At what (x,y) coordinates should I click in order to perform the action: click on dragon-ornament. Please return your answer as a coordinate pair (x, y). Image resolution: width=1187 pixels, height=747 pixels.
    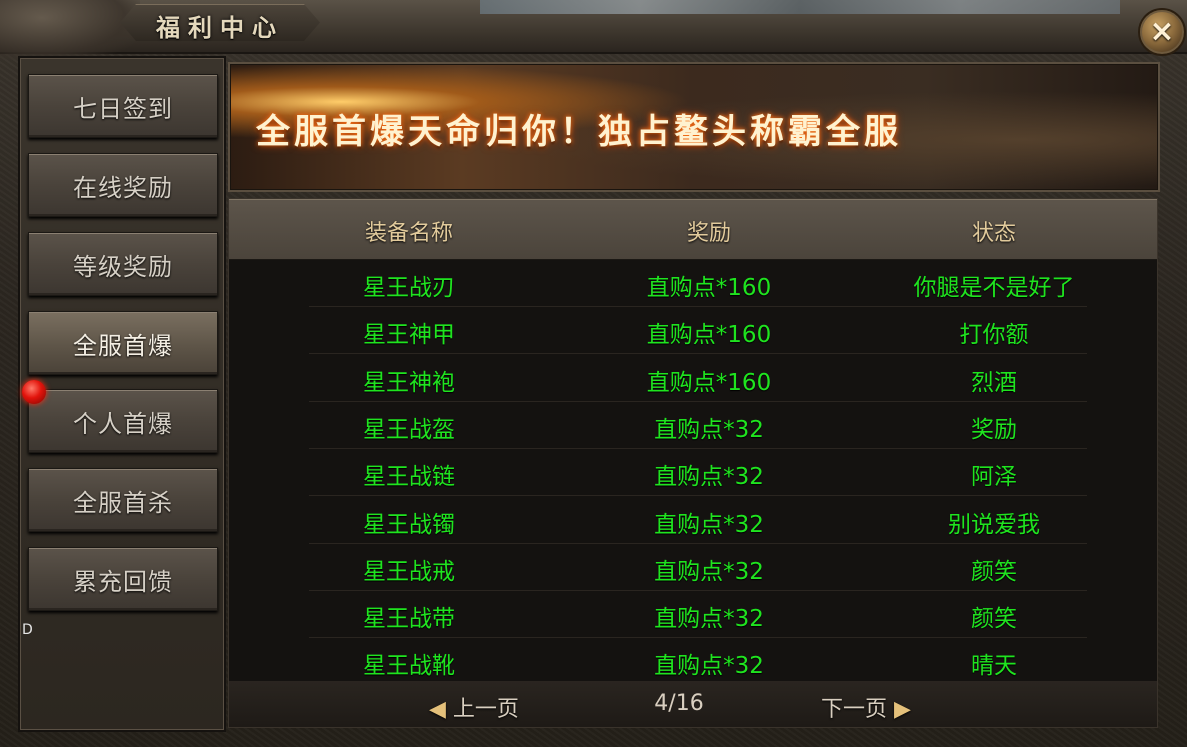
    Looking at the image, I should click on (70, 30).